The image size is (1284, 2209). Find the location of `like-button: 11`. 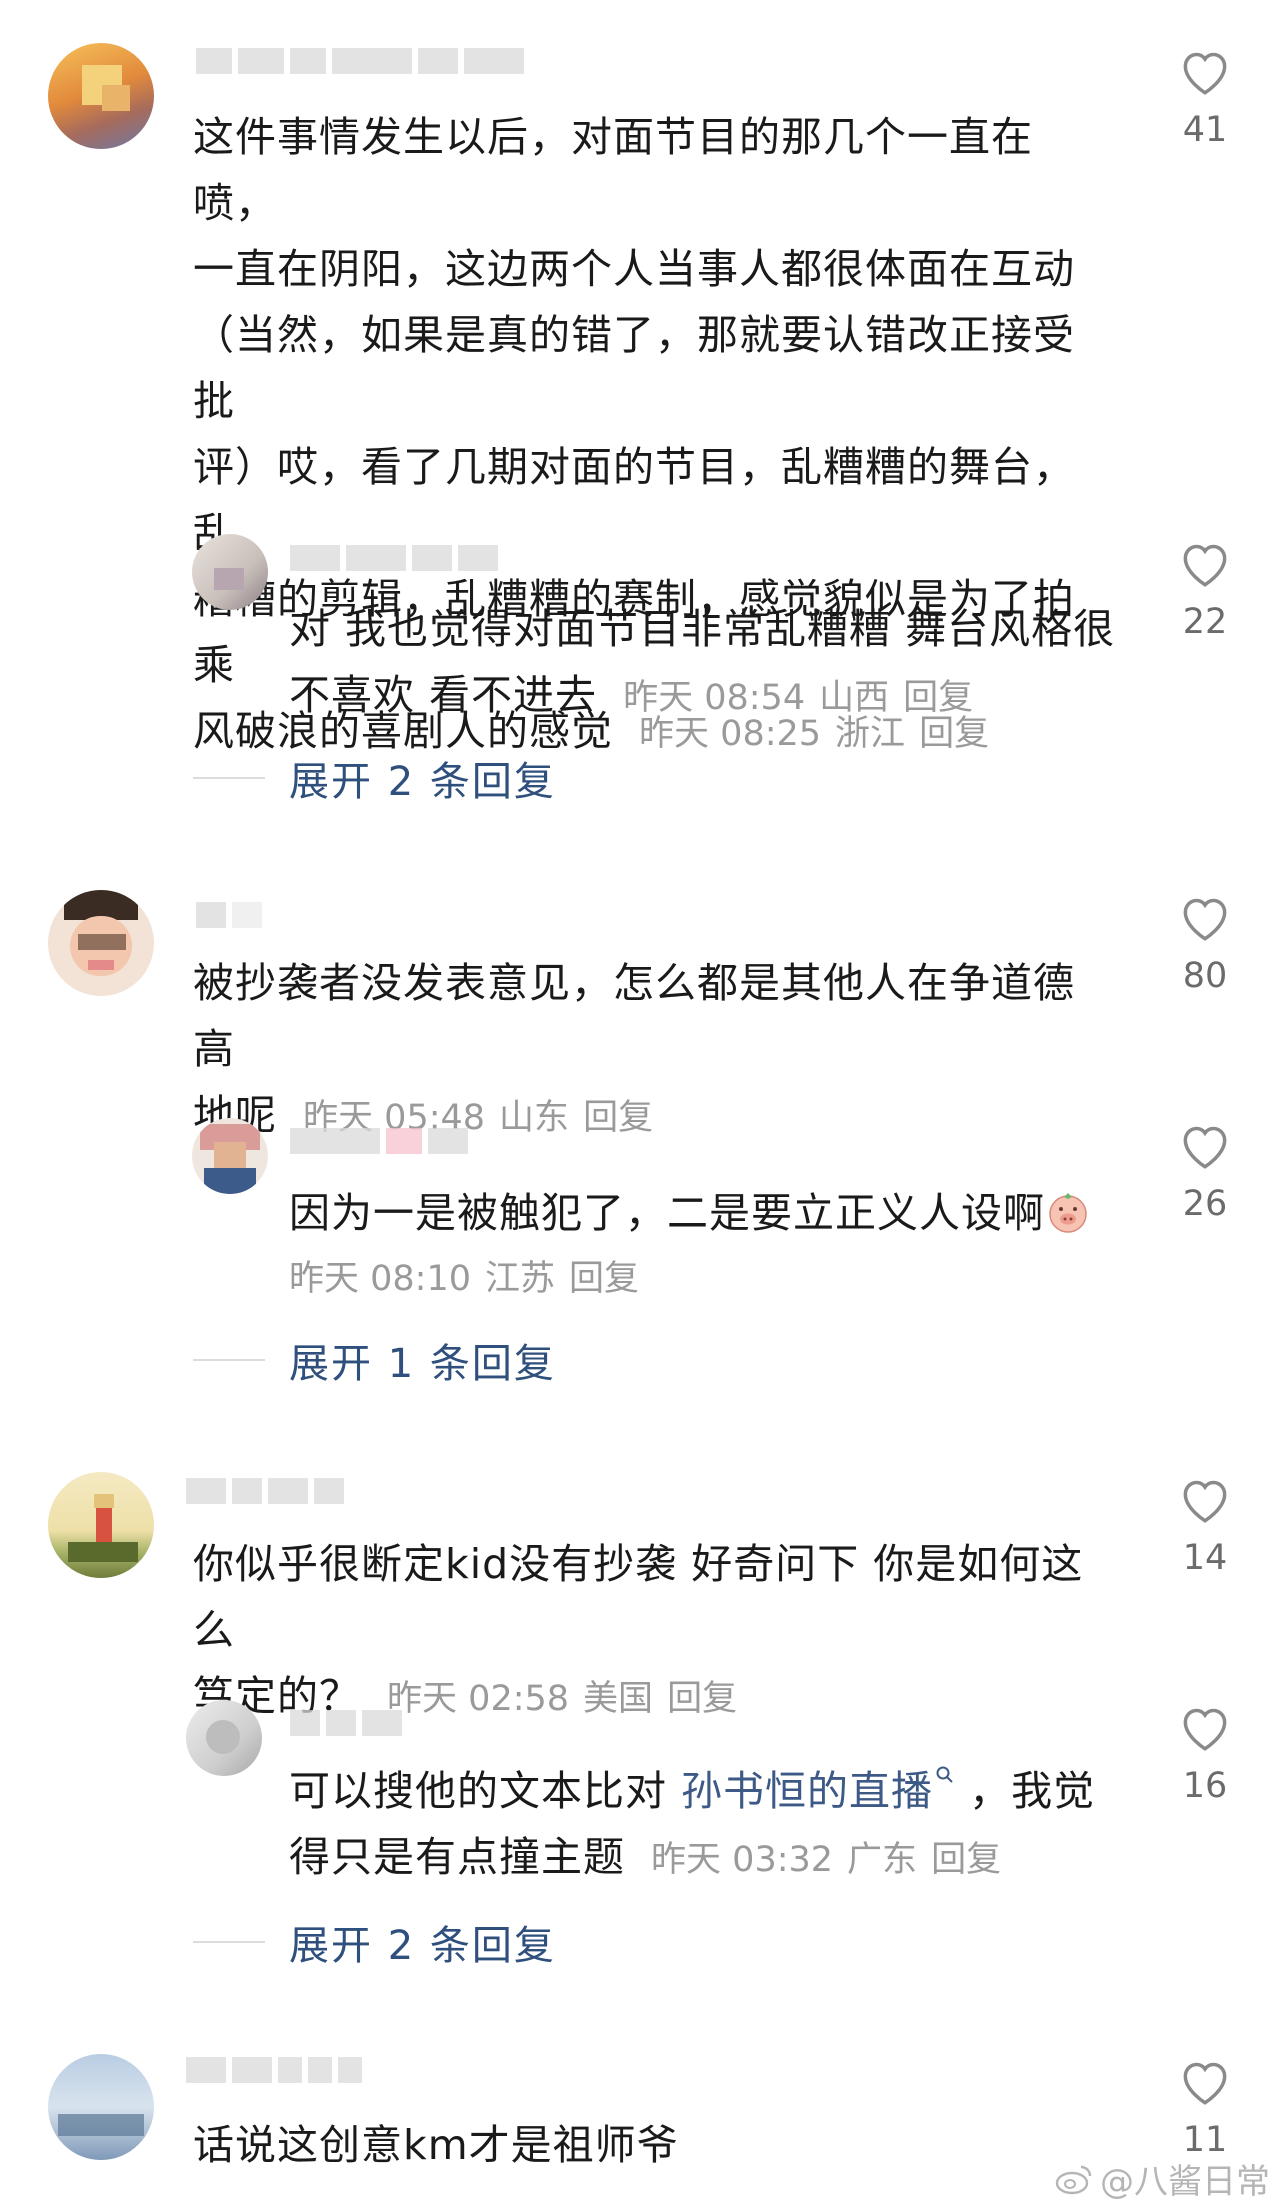

like-button: 11 is located at coordinates (1205, 2109).